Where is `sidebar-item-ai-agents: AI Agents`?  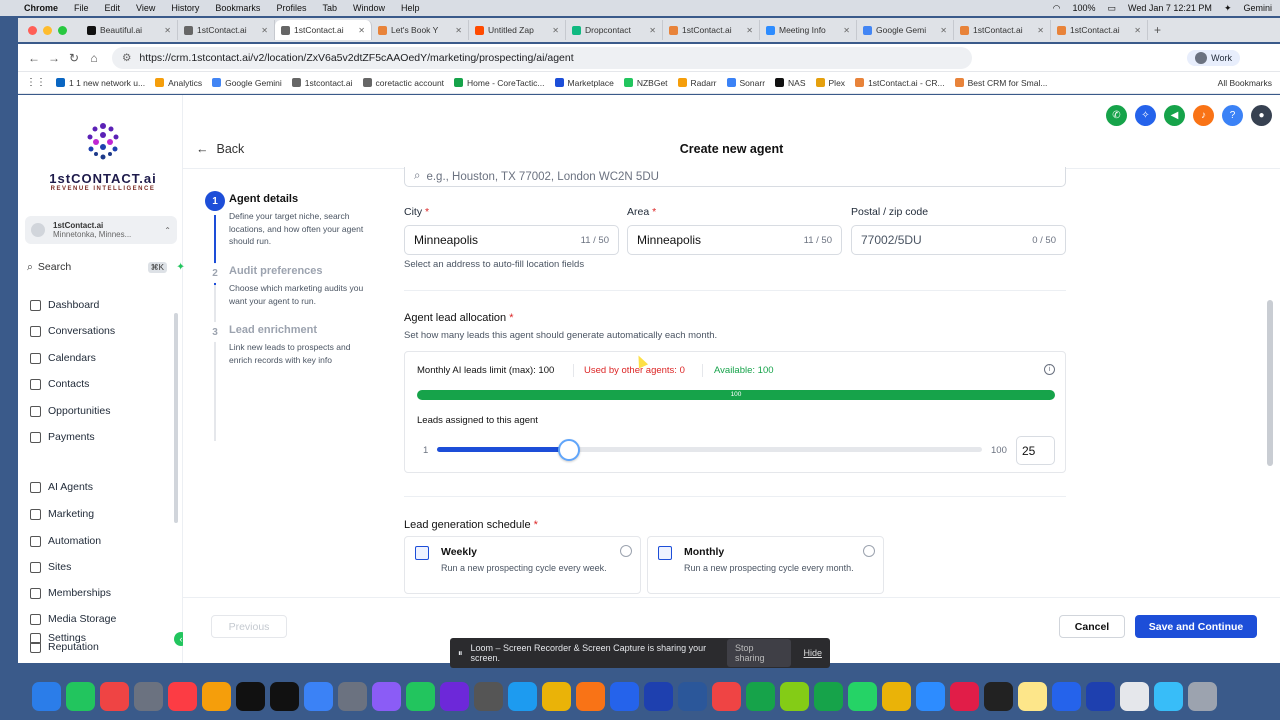 sidebar-item-ai-agents: AI Agents is located at coordinates (61, 487).